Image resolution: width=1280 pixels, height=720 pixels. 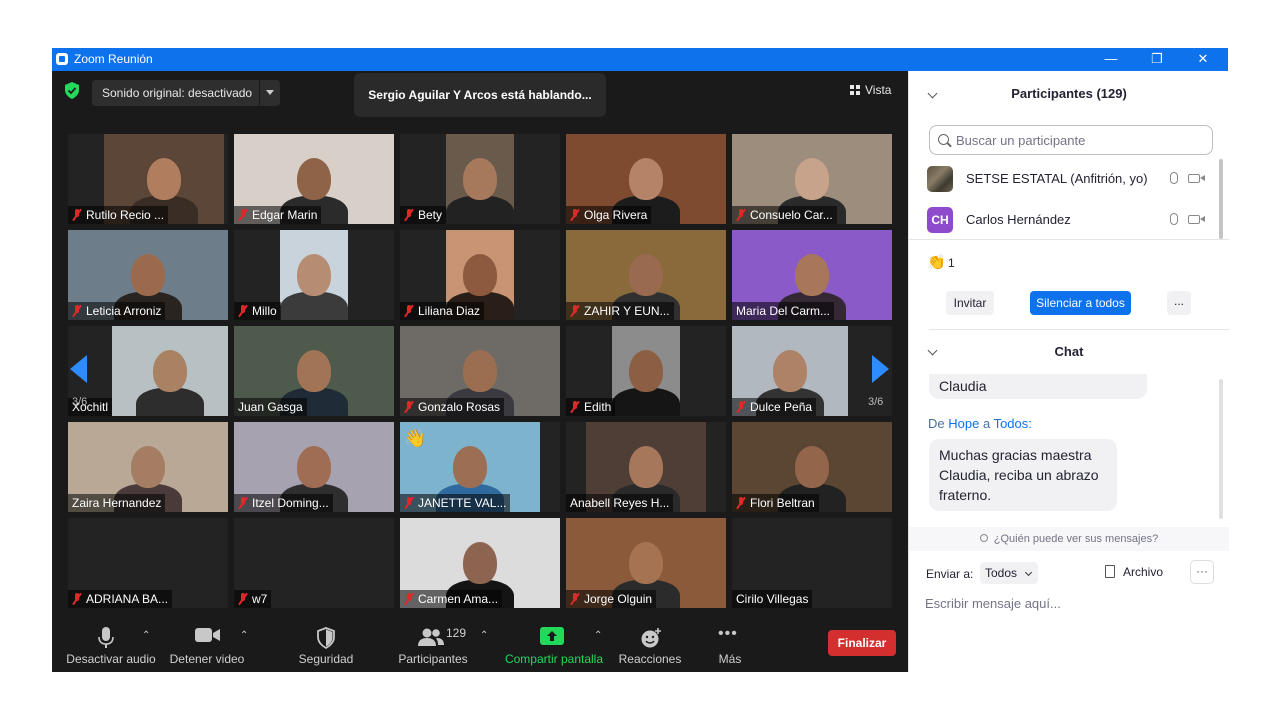 I want to click on participant-row: SETSE ESTATAL (Anfitrión, yo), so click(x=1068, y=179).